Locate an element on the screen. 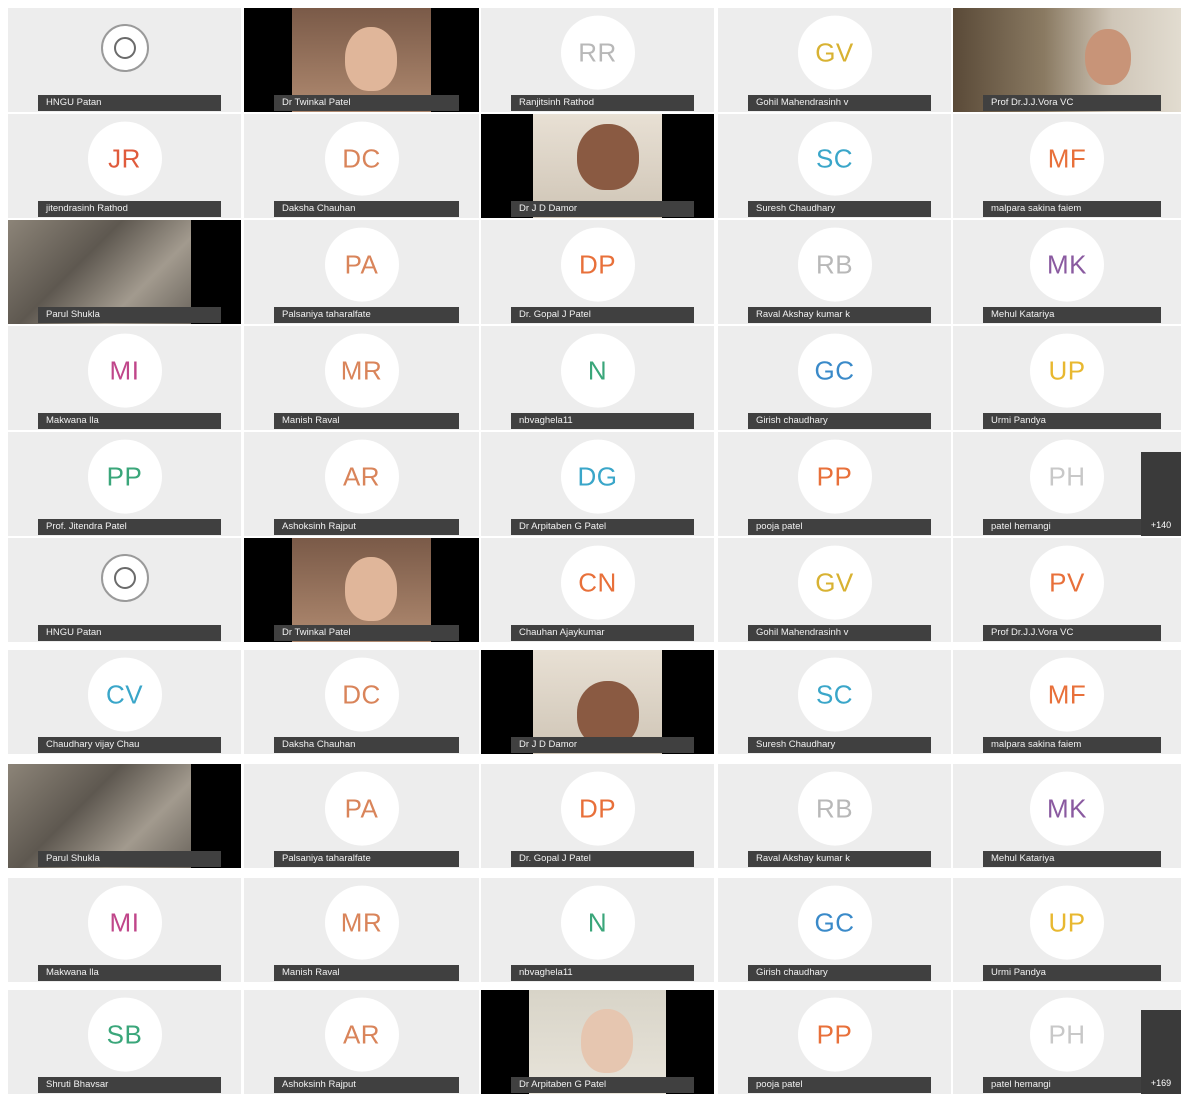 The height and width of the screenshot is (1100, 1181). participant-name-label: Dr J D Damor is located at coordinates (602, 209).